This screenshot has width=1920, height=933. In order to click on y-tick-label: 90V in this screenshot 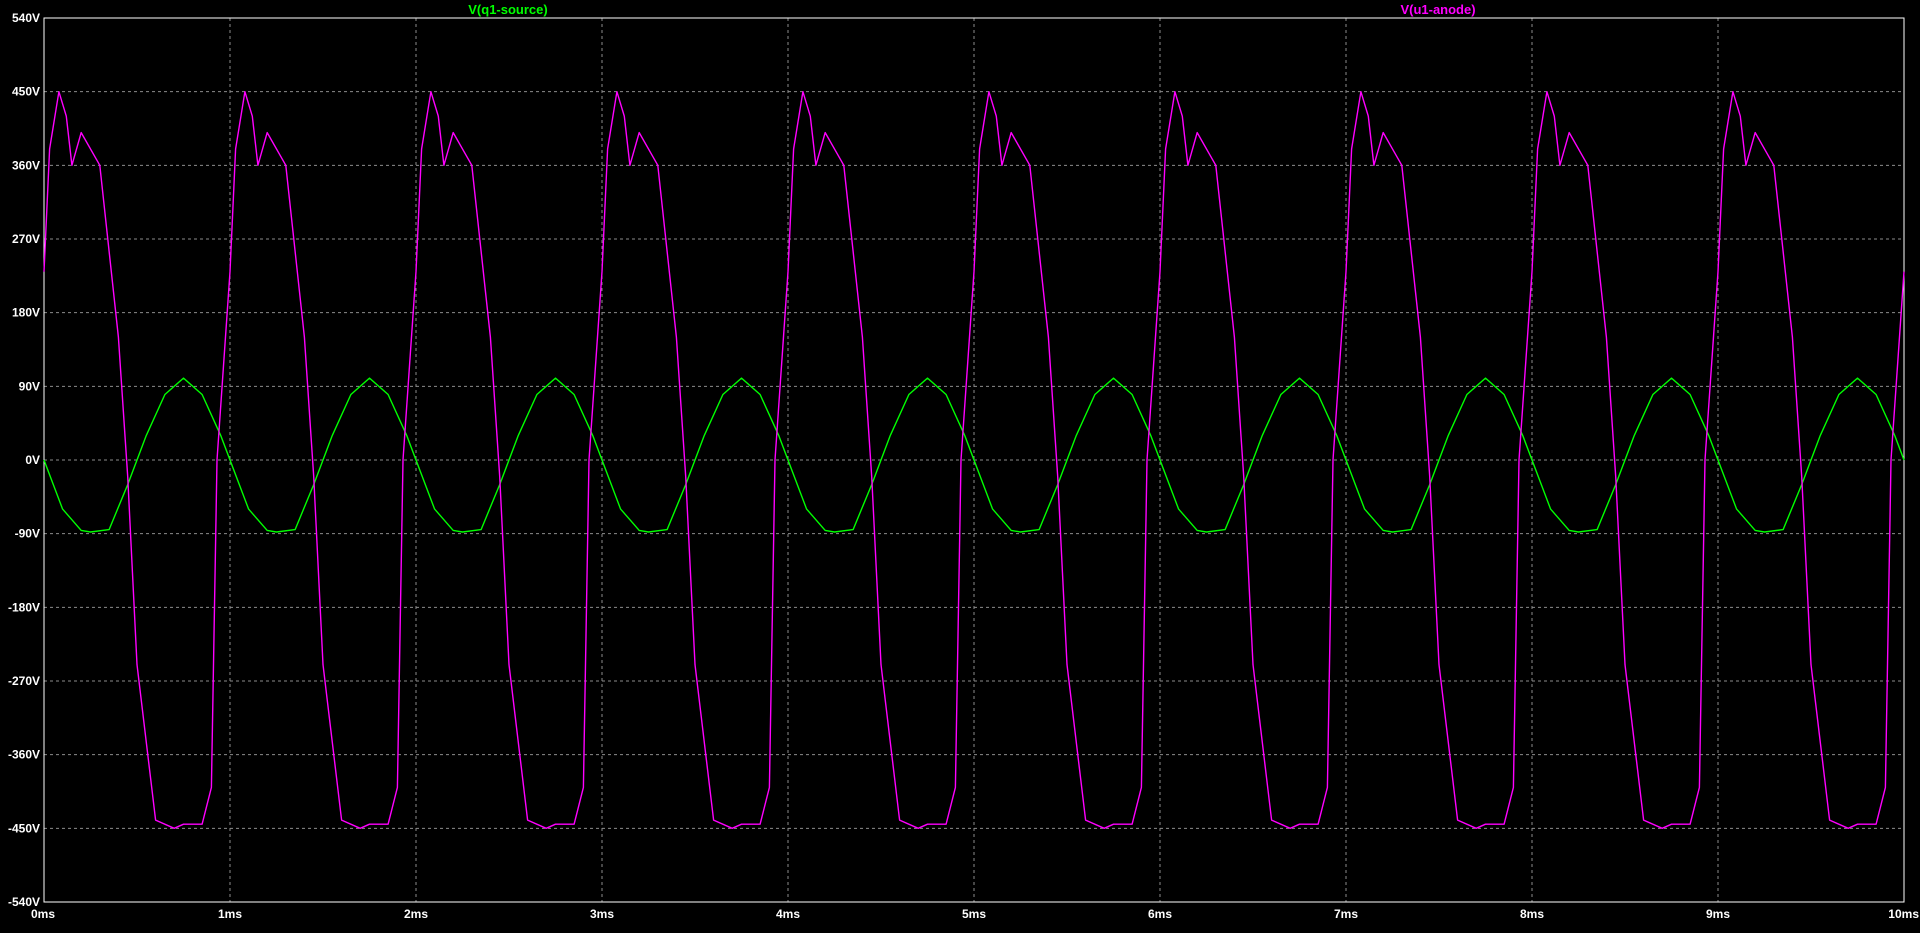, I will do `click(29, 386)`.